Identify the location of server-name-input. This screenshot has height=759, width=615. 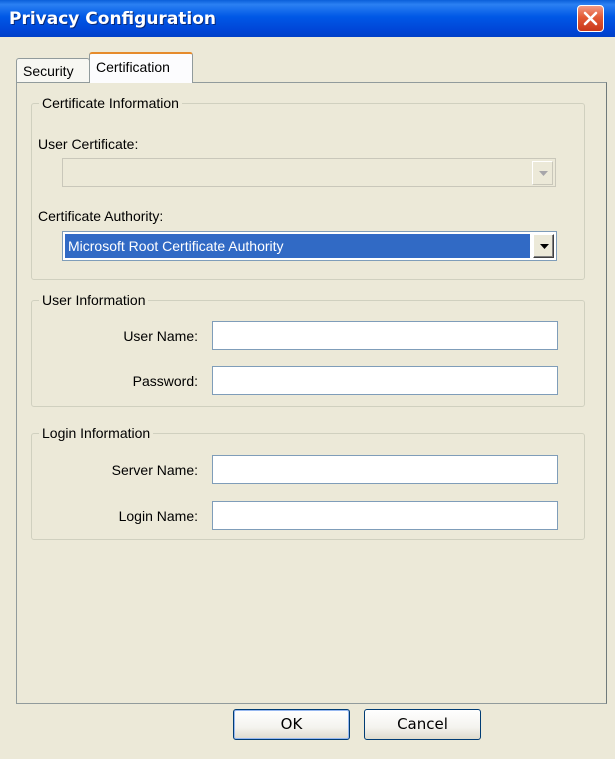
(385, 469).